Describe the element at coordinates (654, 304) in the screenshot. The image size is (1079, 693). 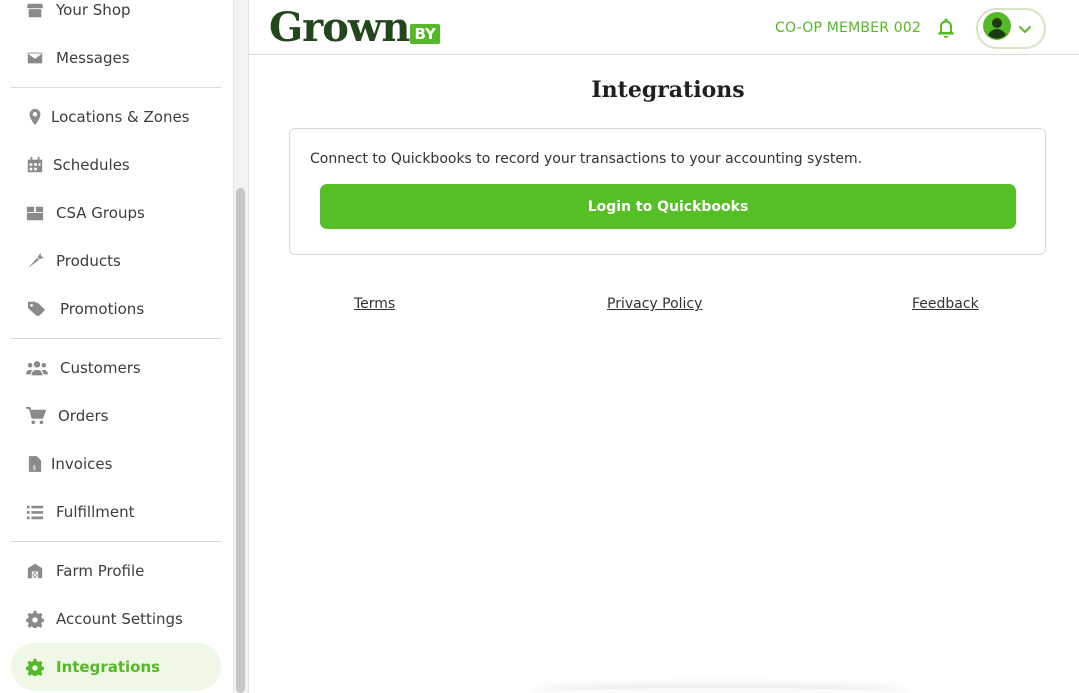
I see `privacy-policy-link: Privacy Policy` at that location.